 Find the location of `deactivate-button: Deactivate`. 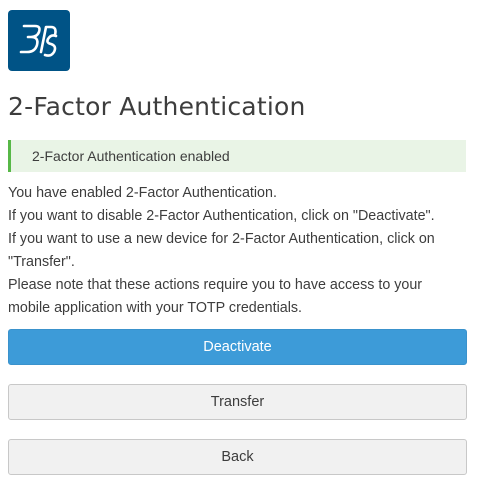

deactivate-button: Deactivate is located at coordinates (237, 347).